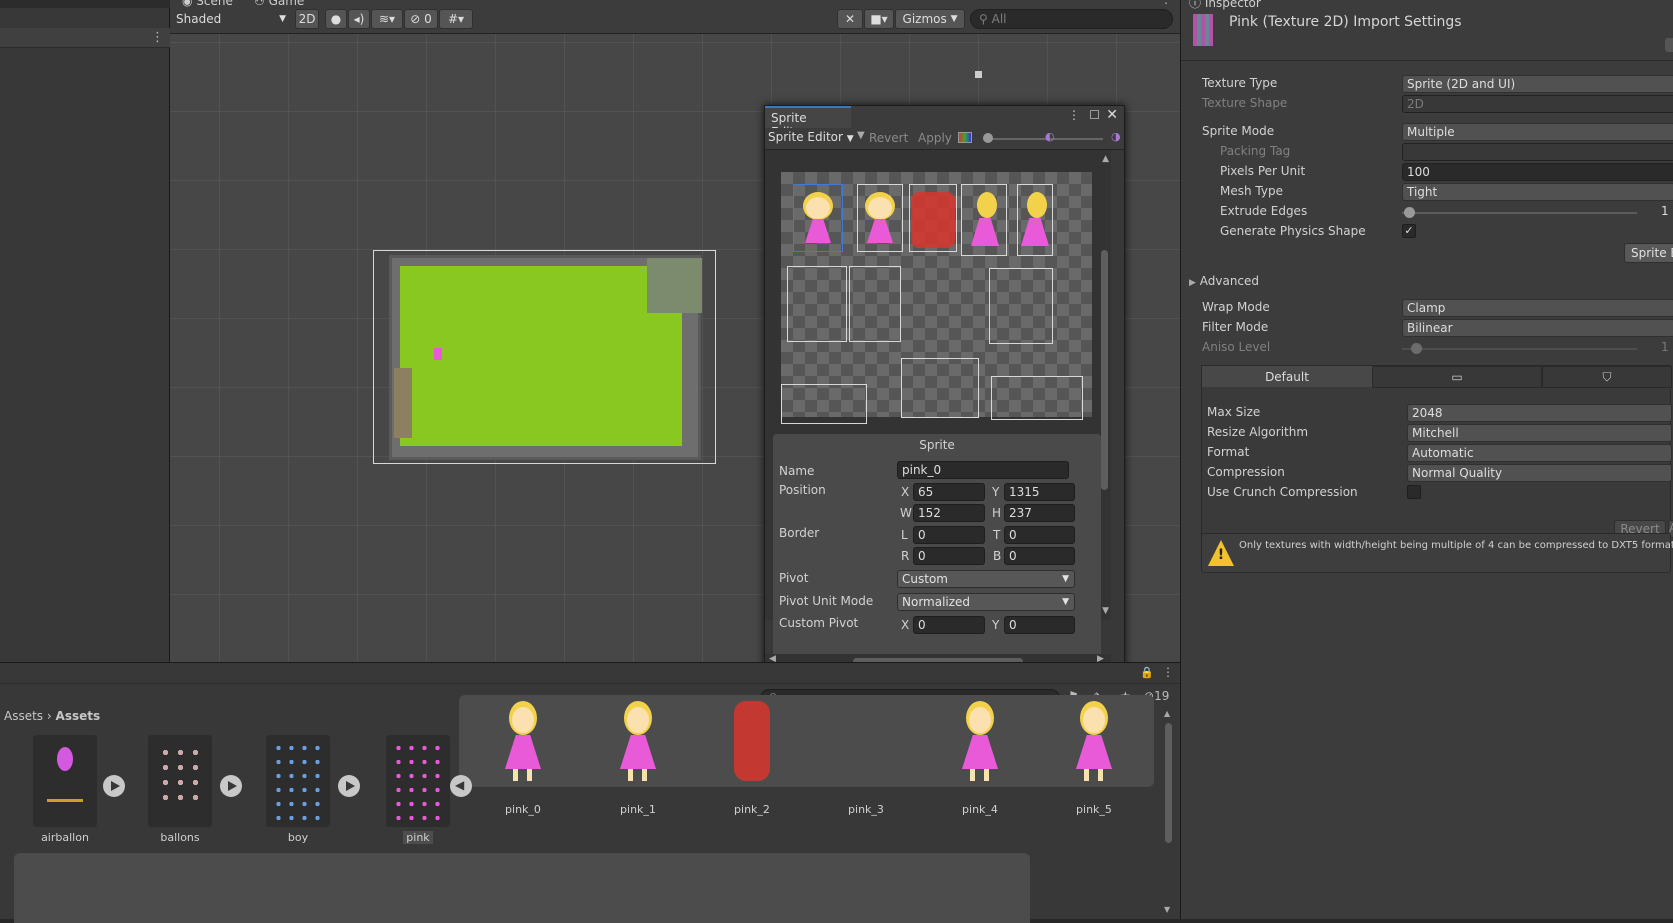 Image resolution: width=1673 pixels, height=923 pixels. I want to click on expand-ballons-button, so click(231, 786).